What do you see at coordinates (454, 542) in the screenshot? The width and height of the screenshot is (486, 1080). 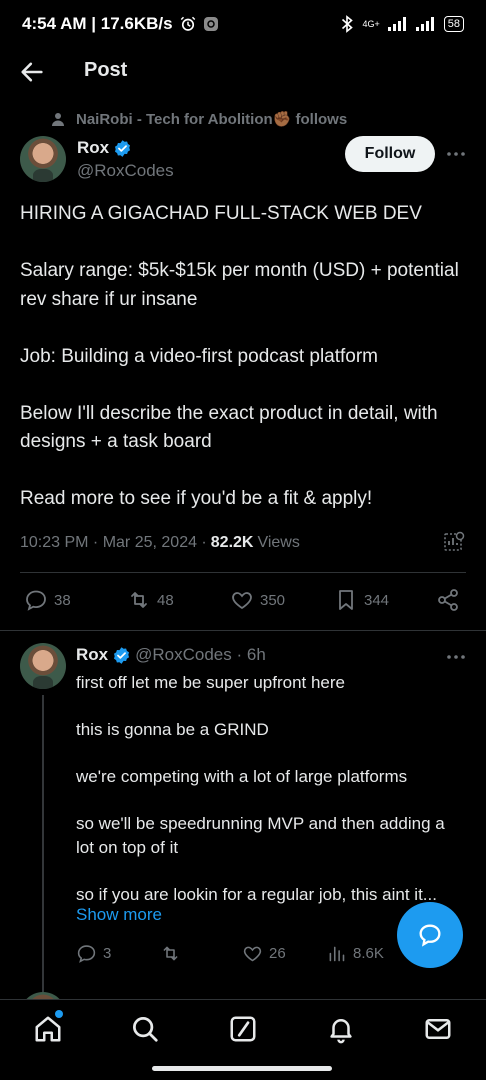 I see `post-analytics-icon` at bounding box center [454, 542].